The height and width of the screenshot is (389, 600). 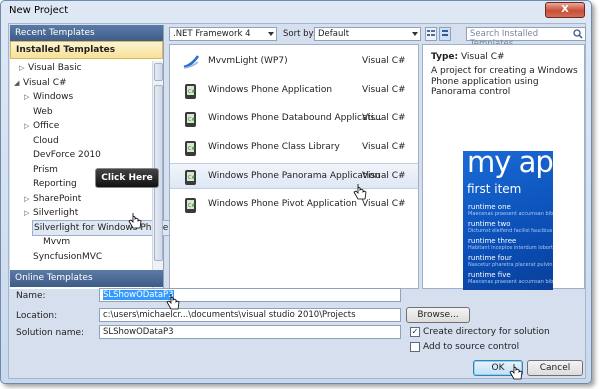 I want to click on scrollbar-up-arrow, so click(x=158, y=72).